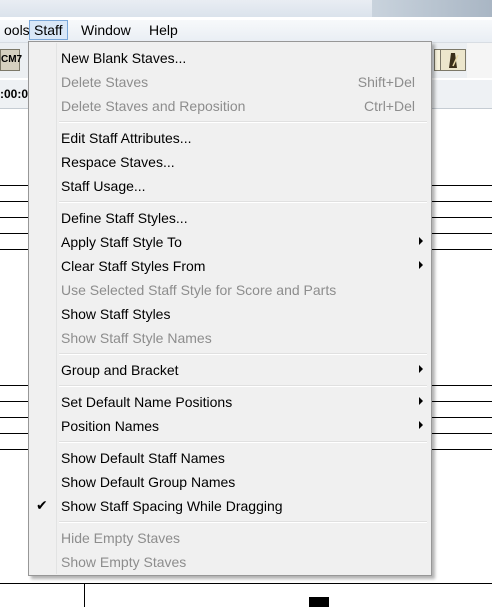  Describe the element at coordinates (389, 106) in the screenshot. I see `menu-item-shortcut: Ctrl+Del` at that location.